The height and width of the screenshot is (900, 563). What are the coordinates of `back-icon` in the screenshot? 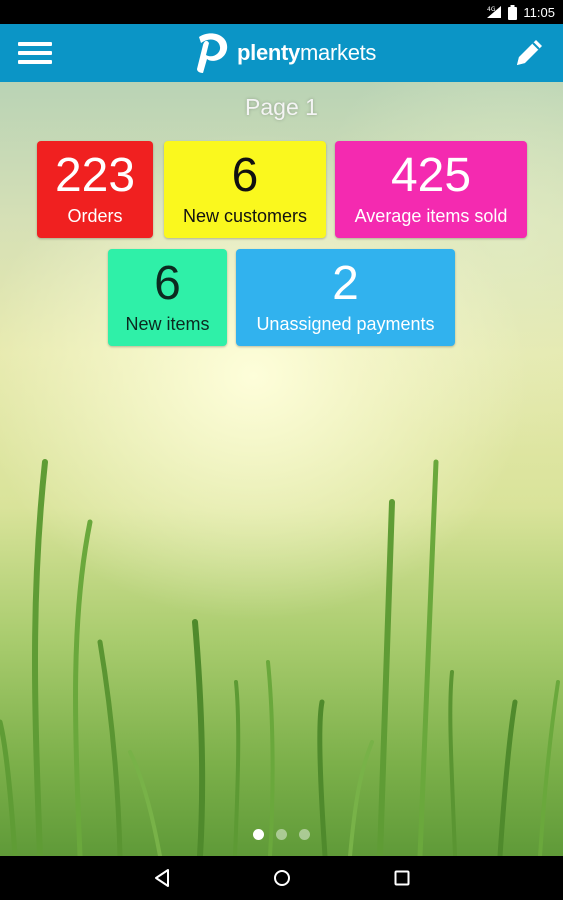 It's located at (162, 878).